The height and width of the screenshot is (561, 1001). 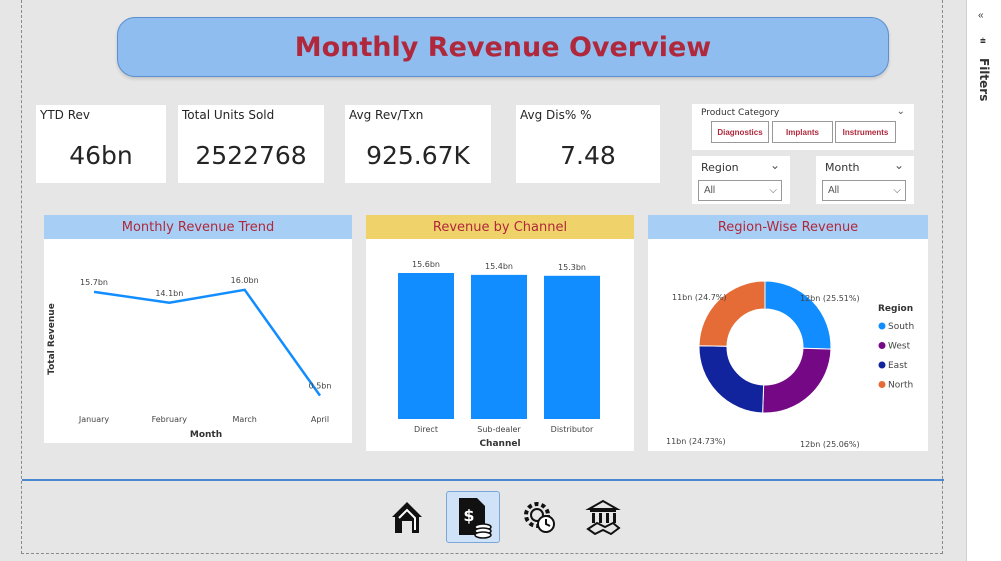 I want to click on x-tick-label: Distributor, so click(x=572, y=429).